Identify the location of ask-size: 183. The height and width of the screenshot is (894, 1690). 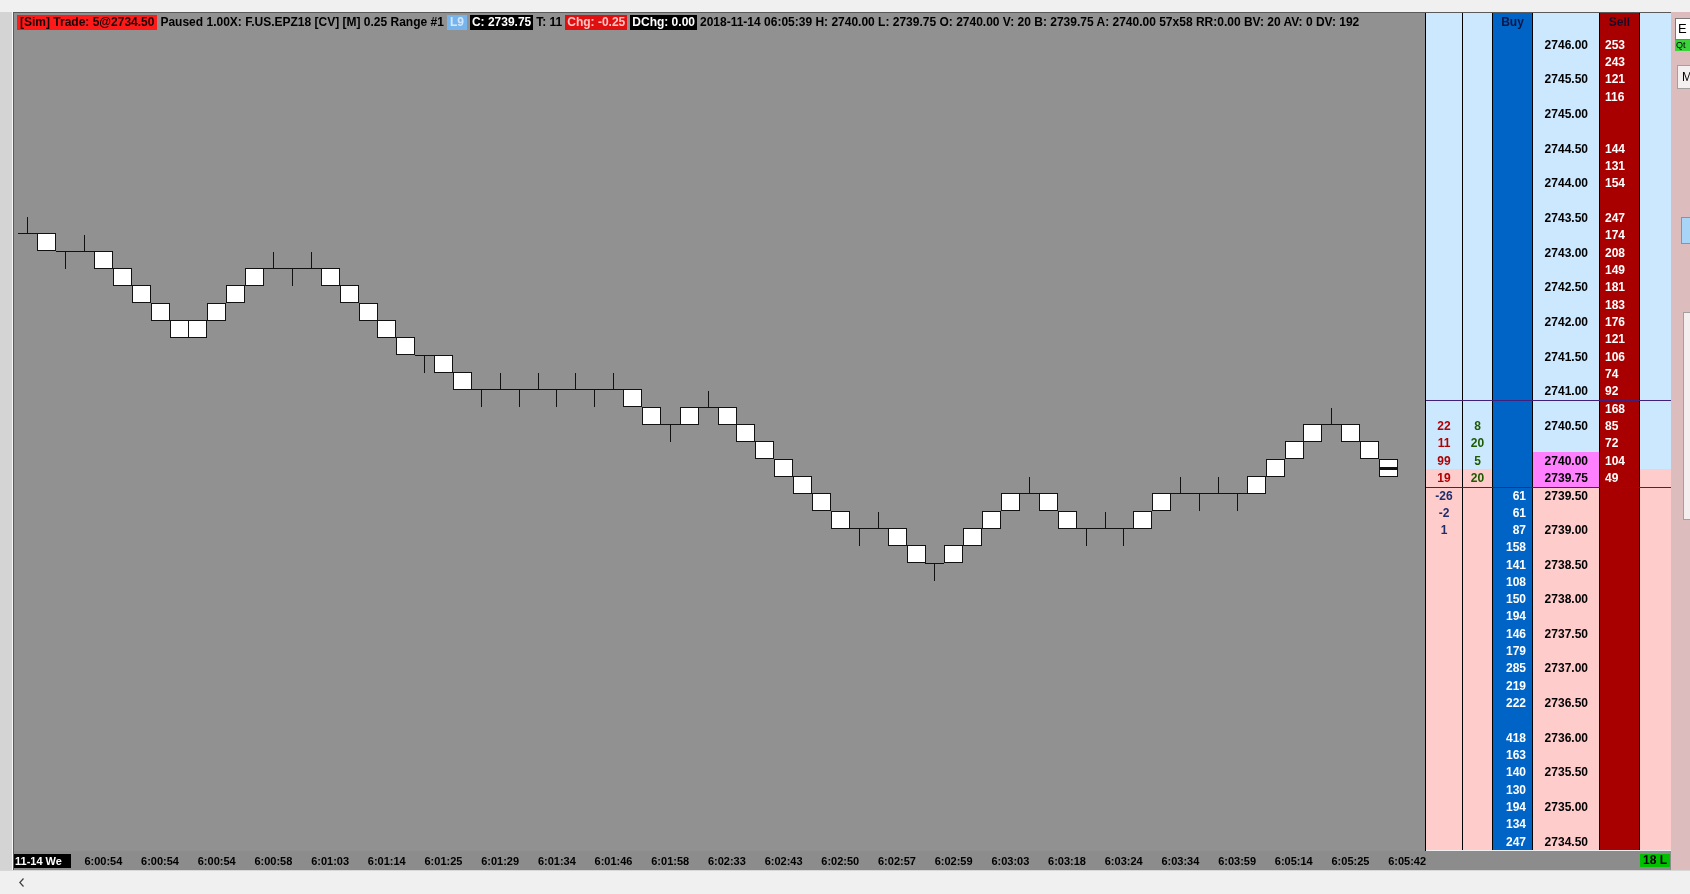
(1615, 304).